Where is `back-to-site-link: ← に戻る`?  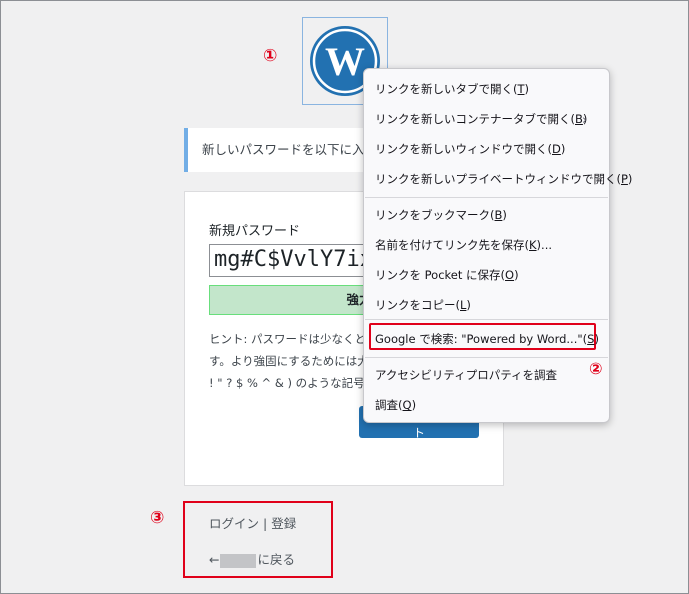
back-to-site-link: ← に戻る is located at coordinates (252, 558).